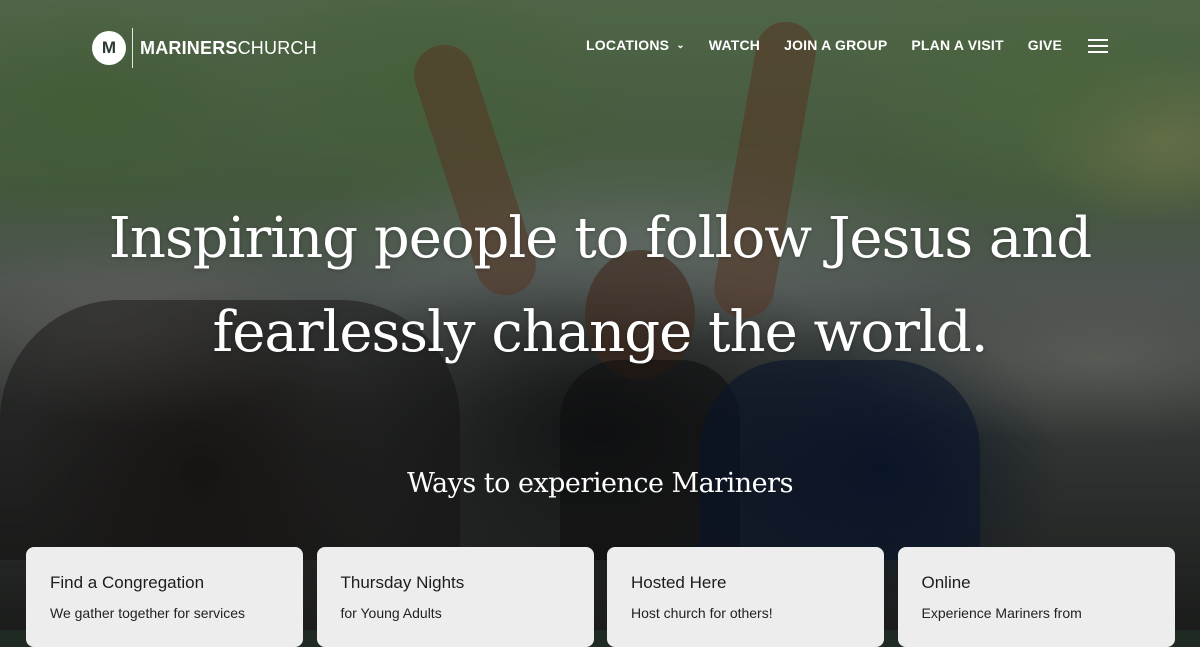 The width and height of the screenshot is (1200, 647). What do you see at coordinates (835, 45) in the screenshot?
I see `nav-item-join-a-group: JOIN A GROUP` at bounding box center [835, 45].